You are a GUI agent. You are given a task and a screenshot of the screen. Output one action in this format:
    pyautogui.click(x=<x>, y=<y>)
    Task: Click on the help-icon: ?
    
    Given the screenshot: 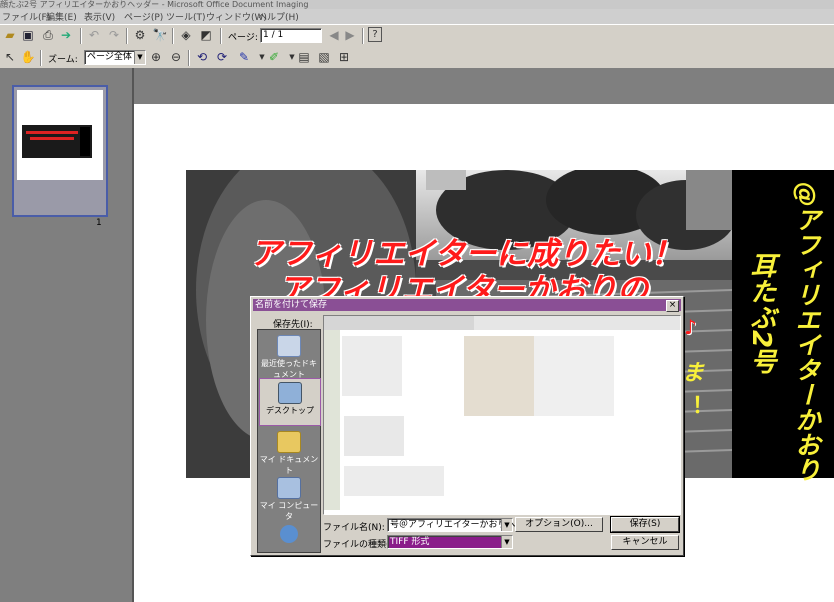 What is the action you would take?
    pyautogui.click(x=375, y=34)
    